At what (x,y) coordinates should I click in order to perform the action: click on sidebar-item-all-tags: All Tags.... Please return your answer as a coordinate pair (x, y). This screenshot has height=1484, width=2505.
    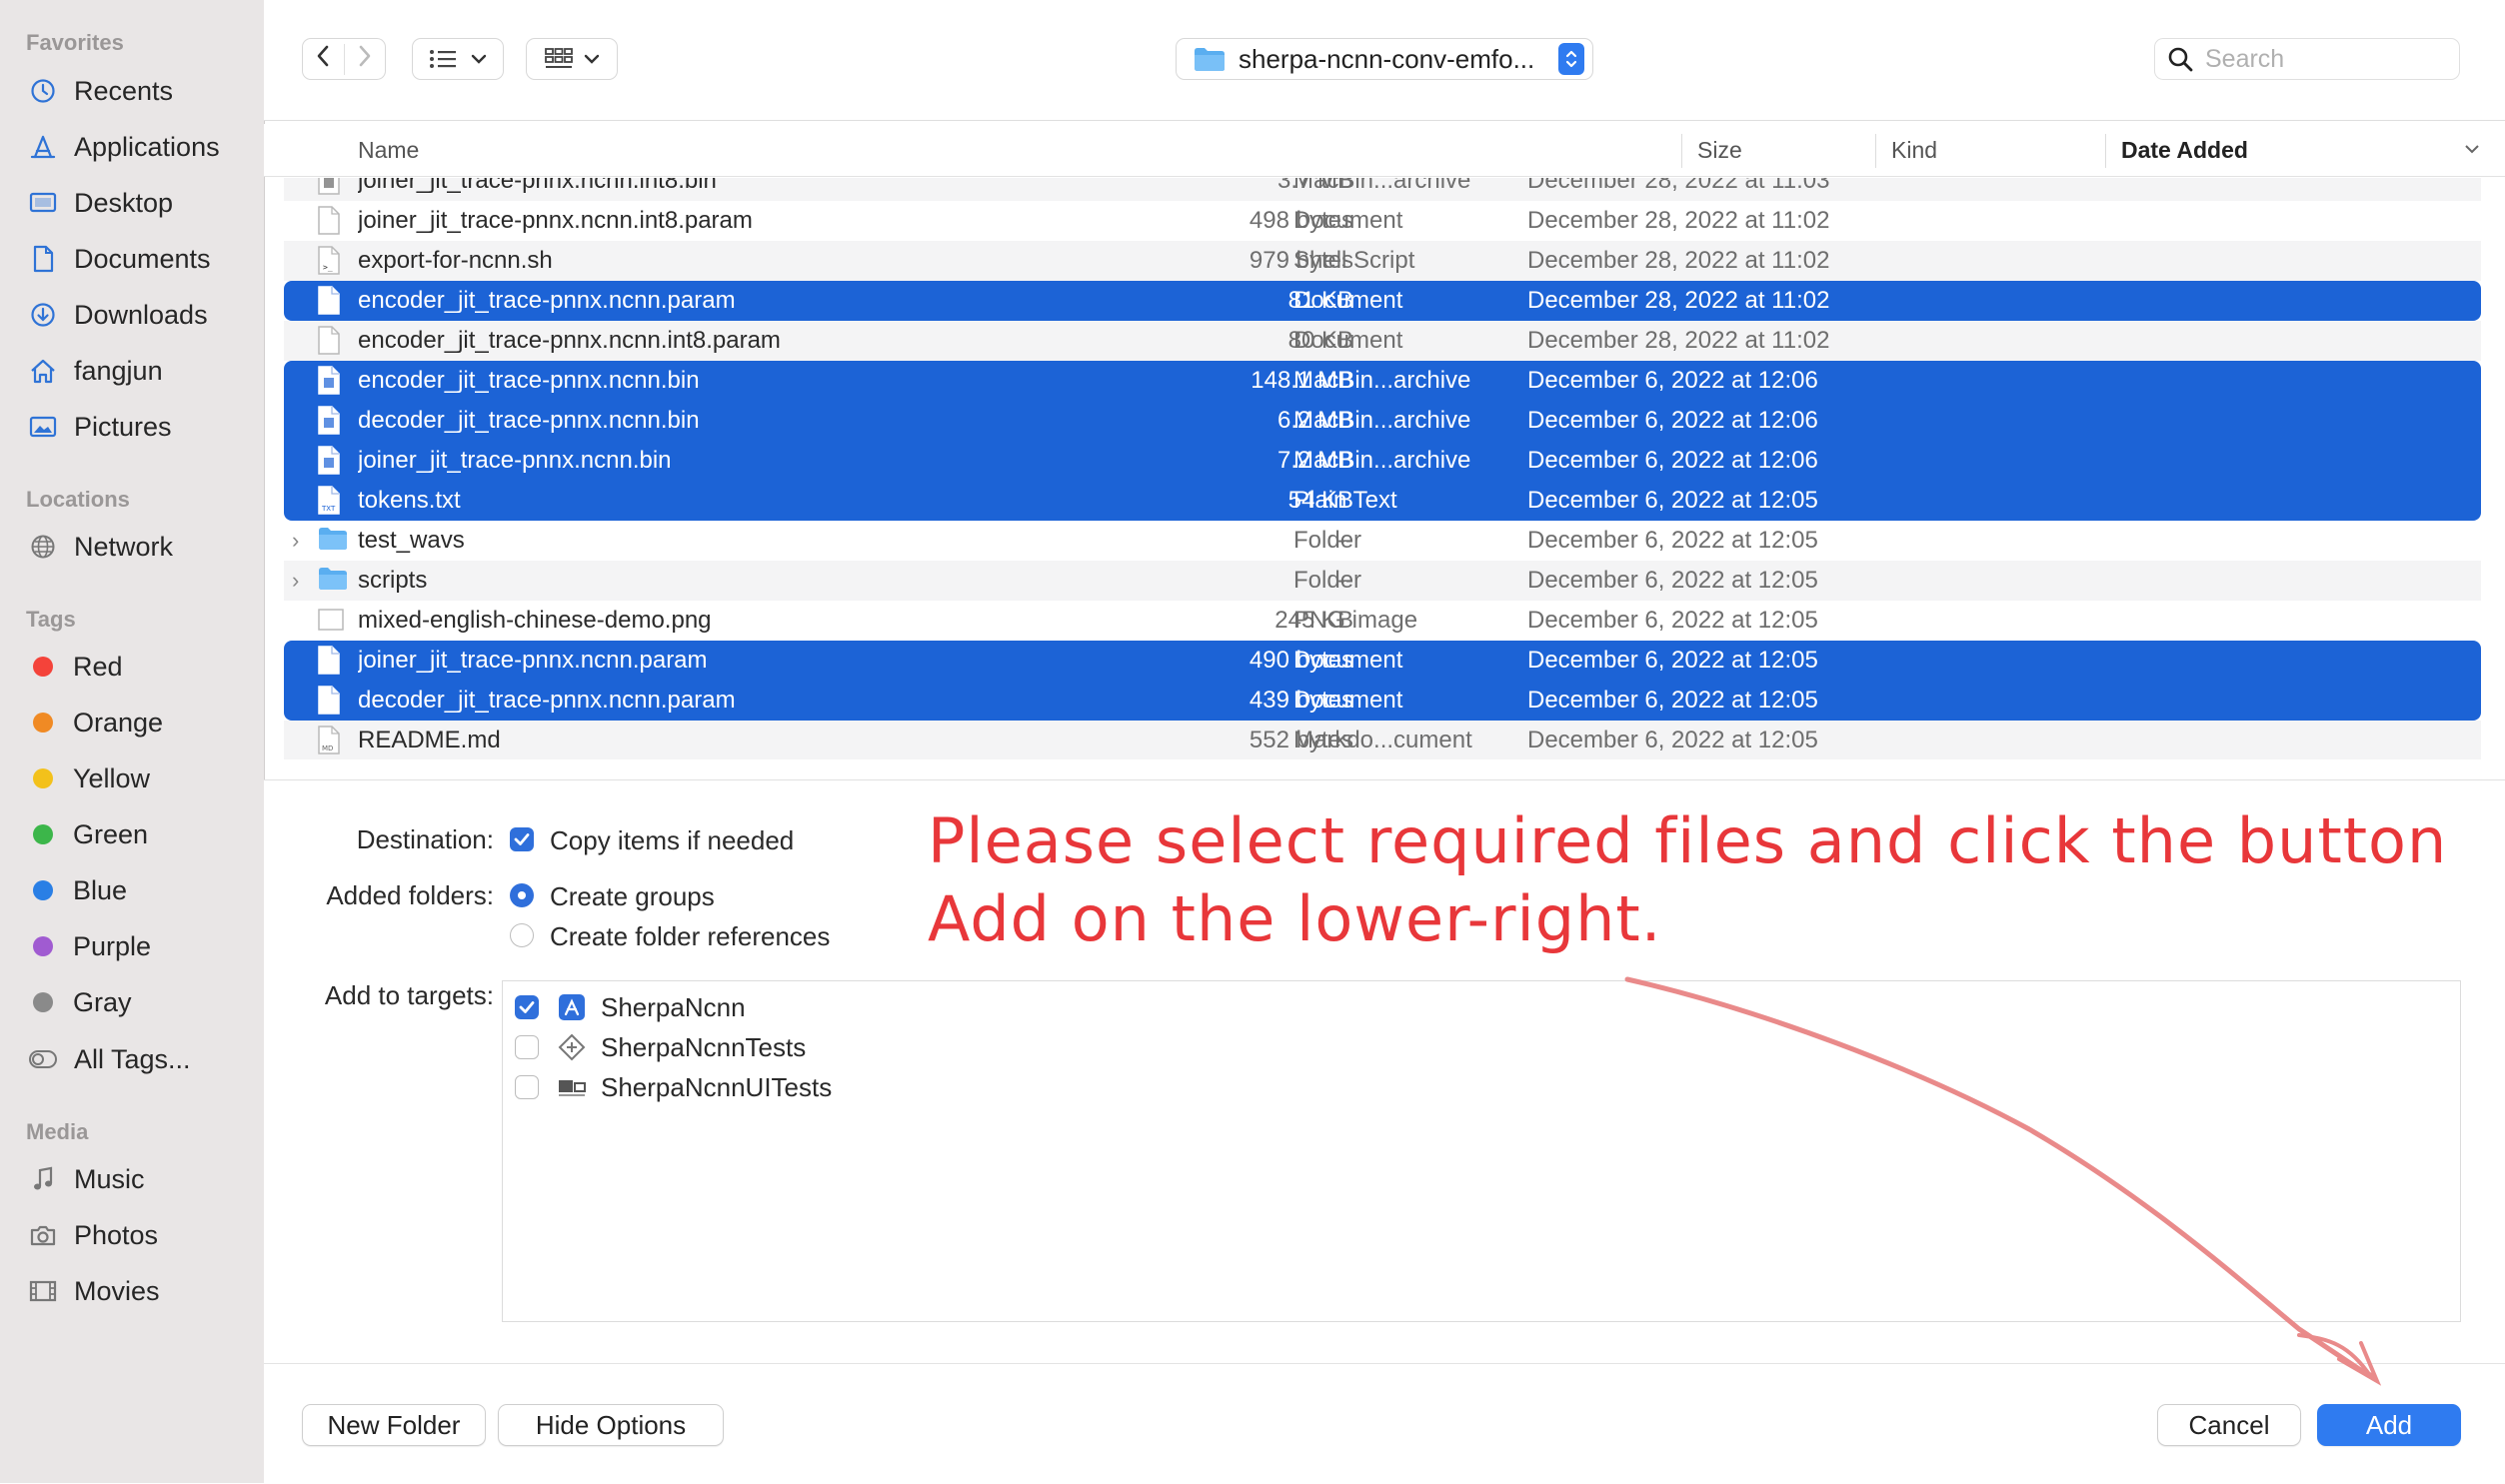
    Looking at the image, I should click on (136, 1059).